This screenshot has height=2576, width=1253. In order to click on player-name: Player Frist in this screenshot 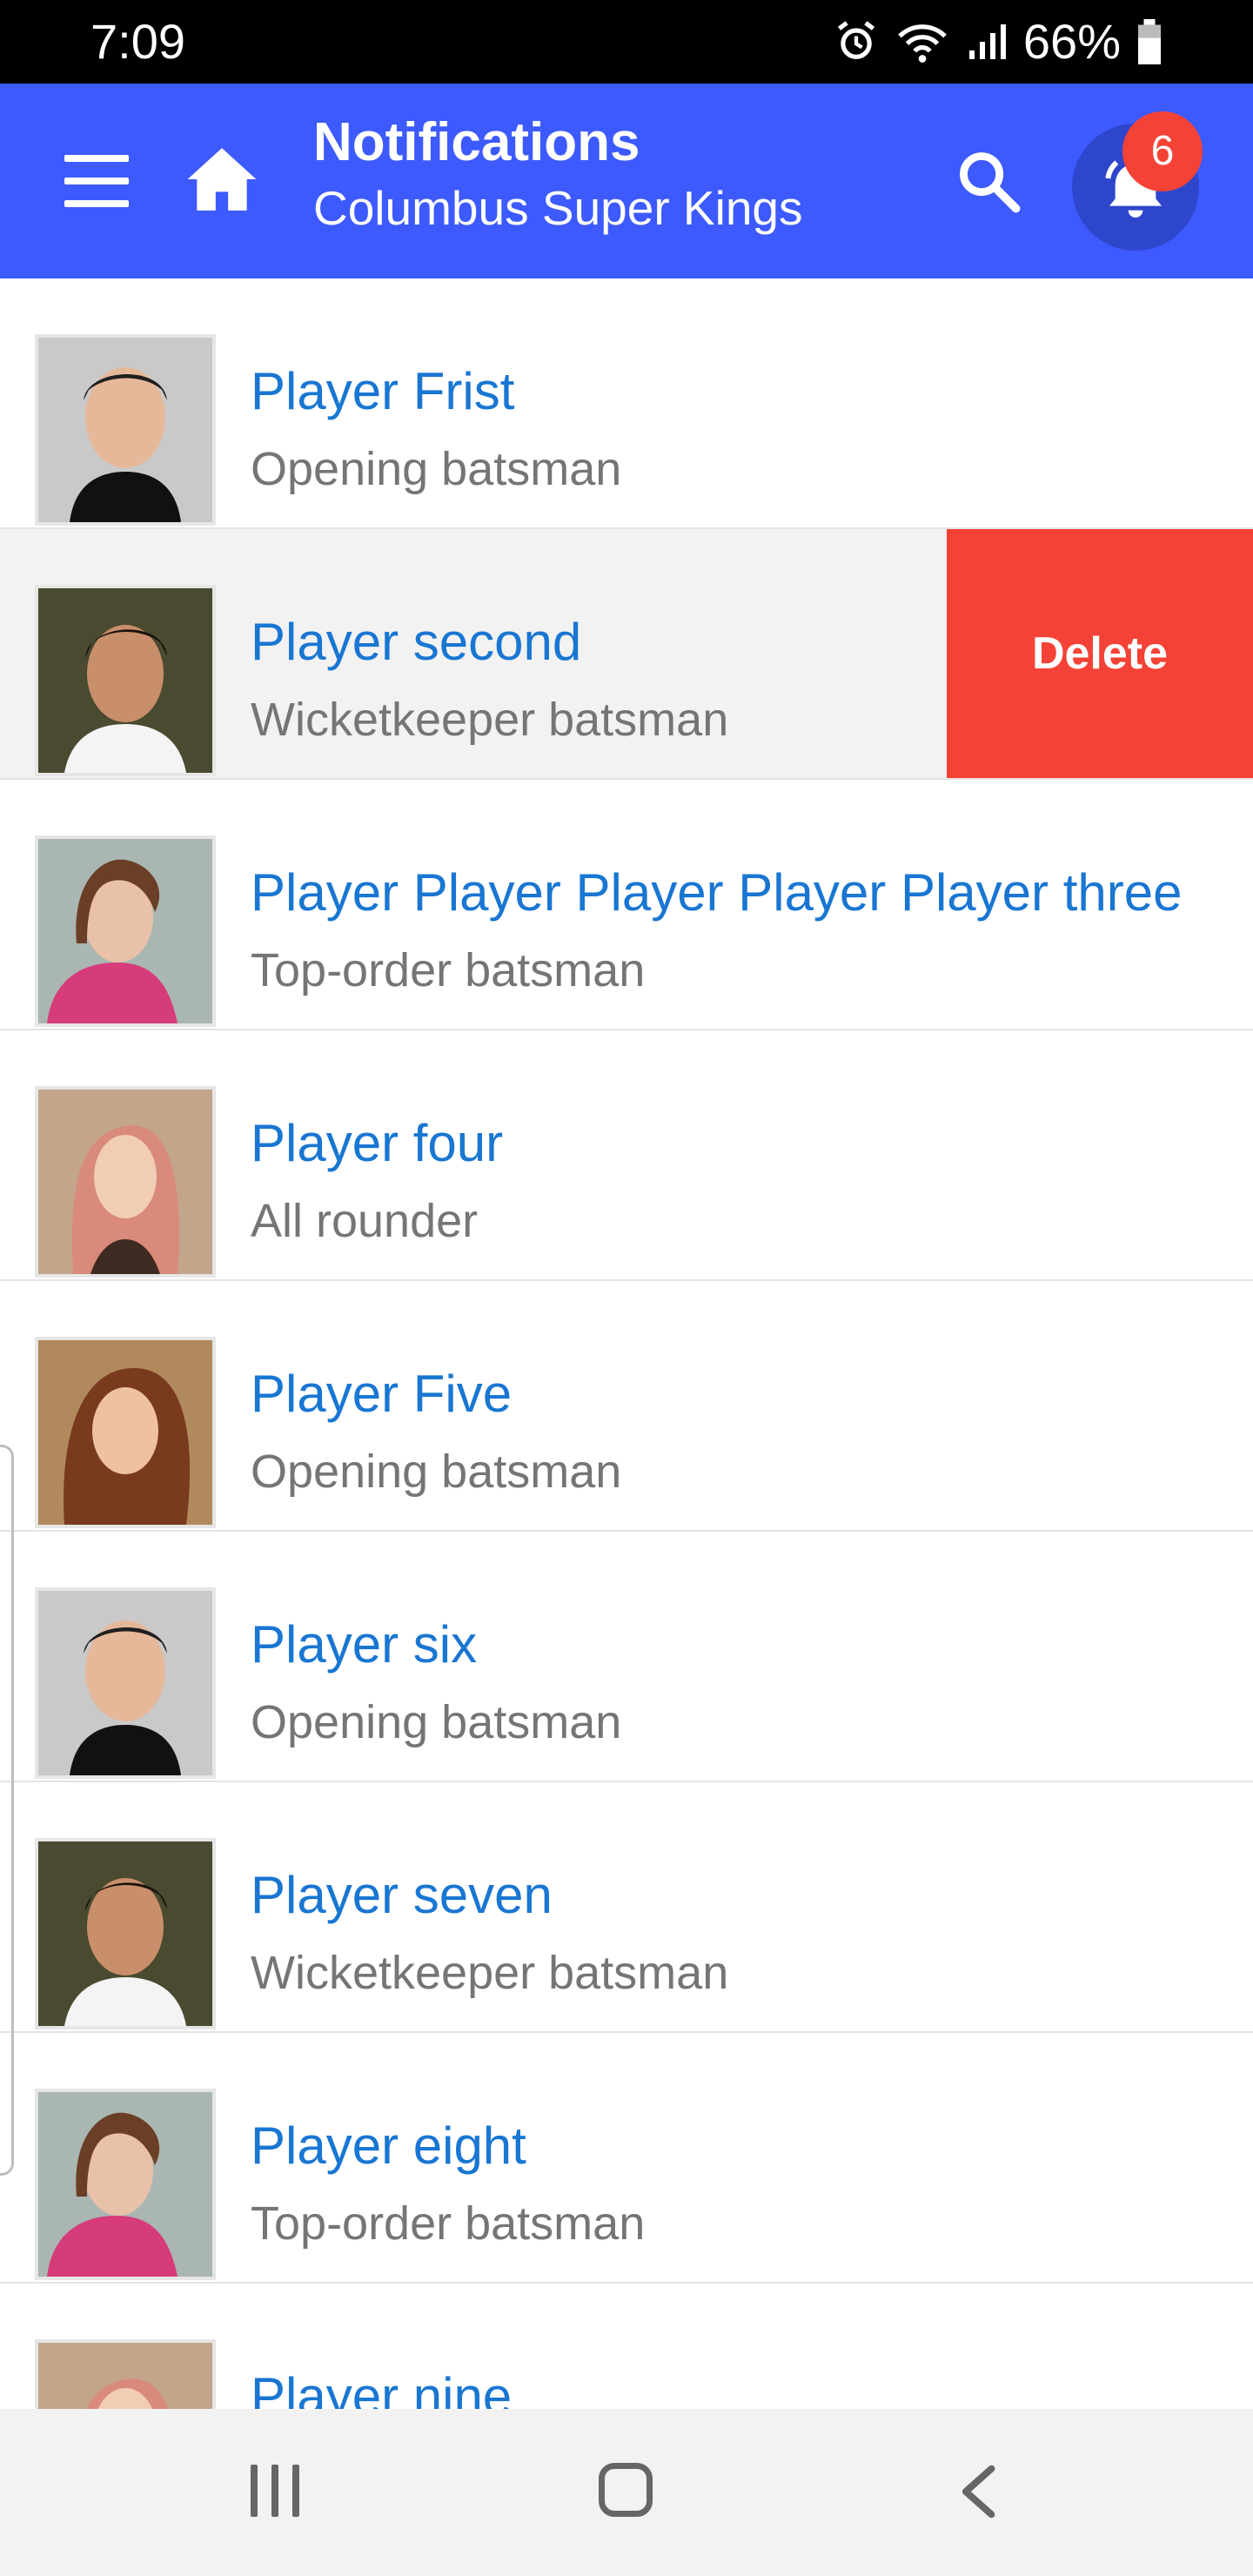, I will do `click(383, 391)`.